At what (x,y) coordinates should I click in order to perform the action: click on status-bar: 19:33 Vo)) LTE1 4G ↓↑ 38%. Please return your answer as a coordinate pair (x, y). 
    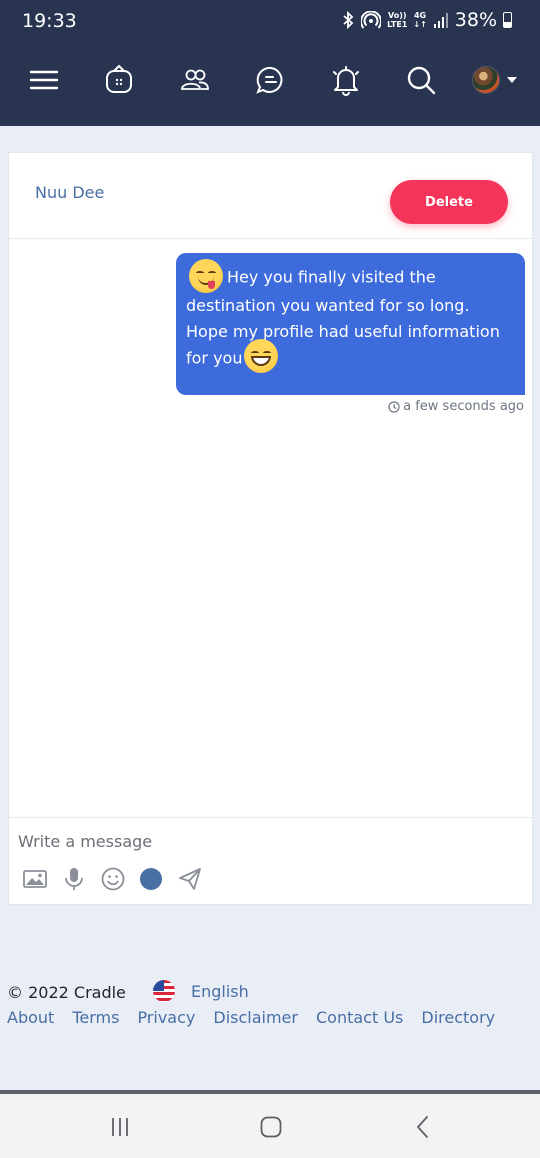
    Looking at the image, I should click on (270, 21).